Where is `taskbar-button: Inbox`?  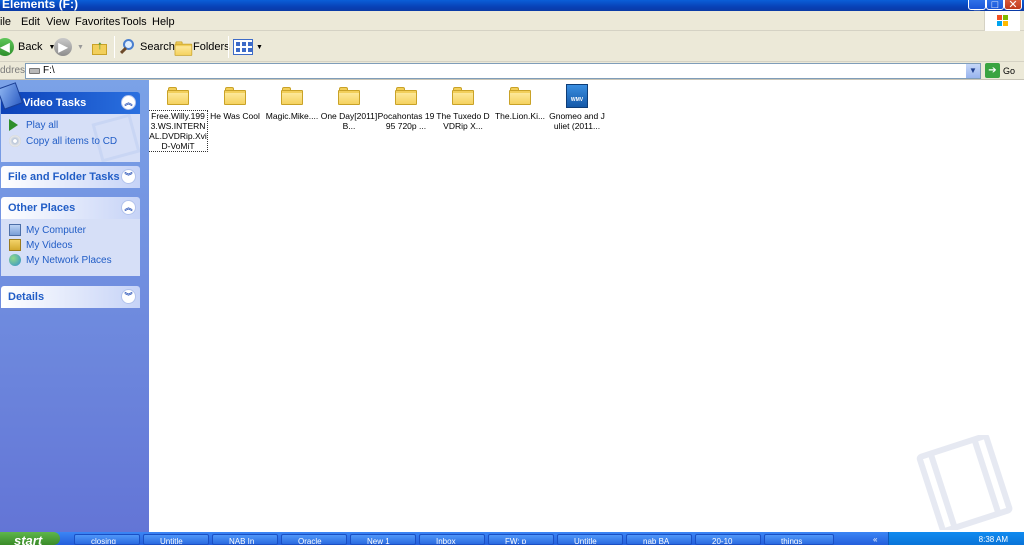 taskbar-button: Inbox is located at coordinates (452, 539).